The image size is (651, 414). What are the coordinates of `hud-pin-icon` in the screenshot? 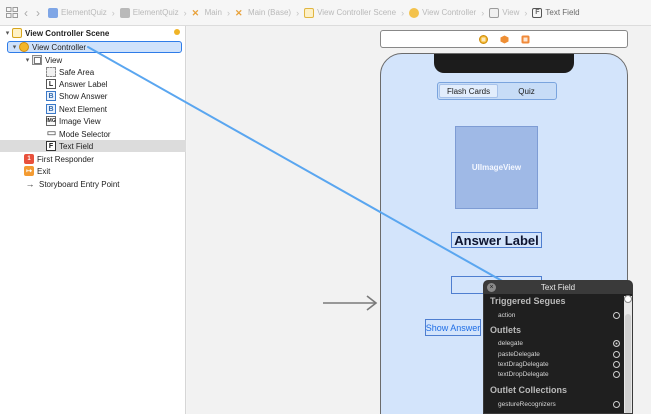 It's located at (628, 299).